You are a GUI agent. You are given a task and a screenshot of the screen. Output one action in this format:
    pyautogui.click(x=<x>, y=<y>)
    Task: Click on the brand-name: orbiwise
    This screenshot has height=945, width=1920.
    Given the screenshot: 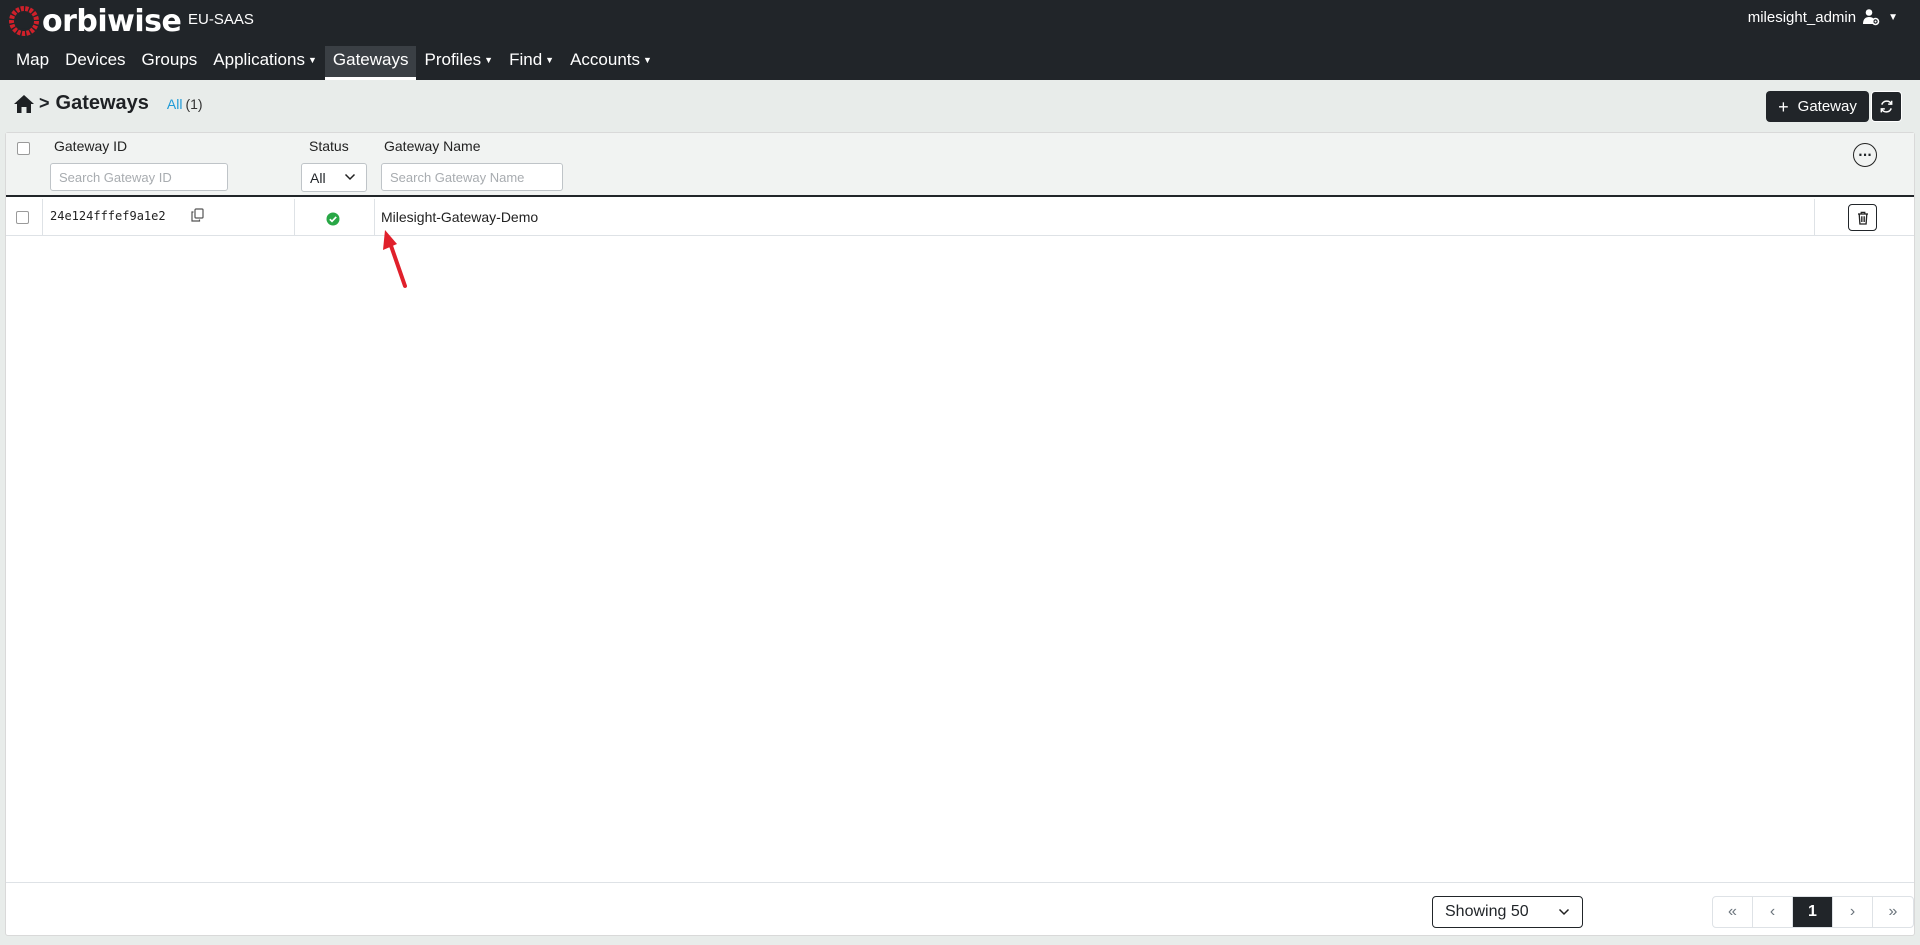 What is the action you would take?
    pyautogui.click(x=112, y=21)
    